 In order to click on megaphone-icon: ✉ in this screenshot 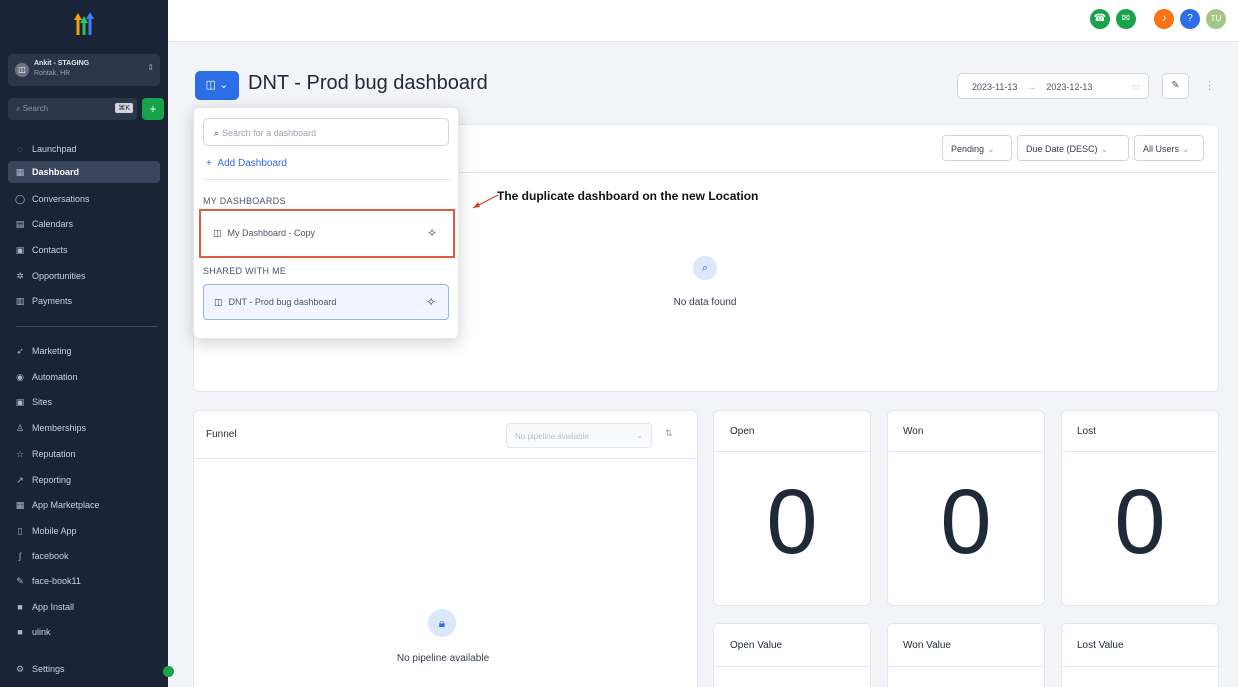, I will do `click(1126, 19)`.